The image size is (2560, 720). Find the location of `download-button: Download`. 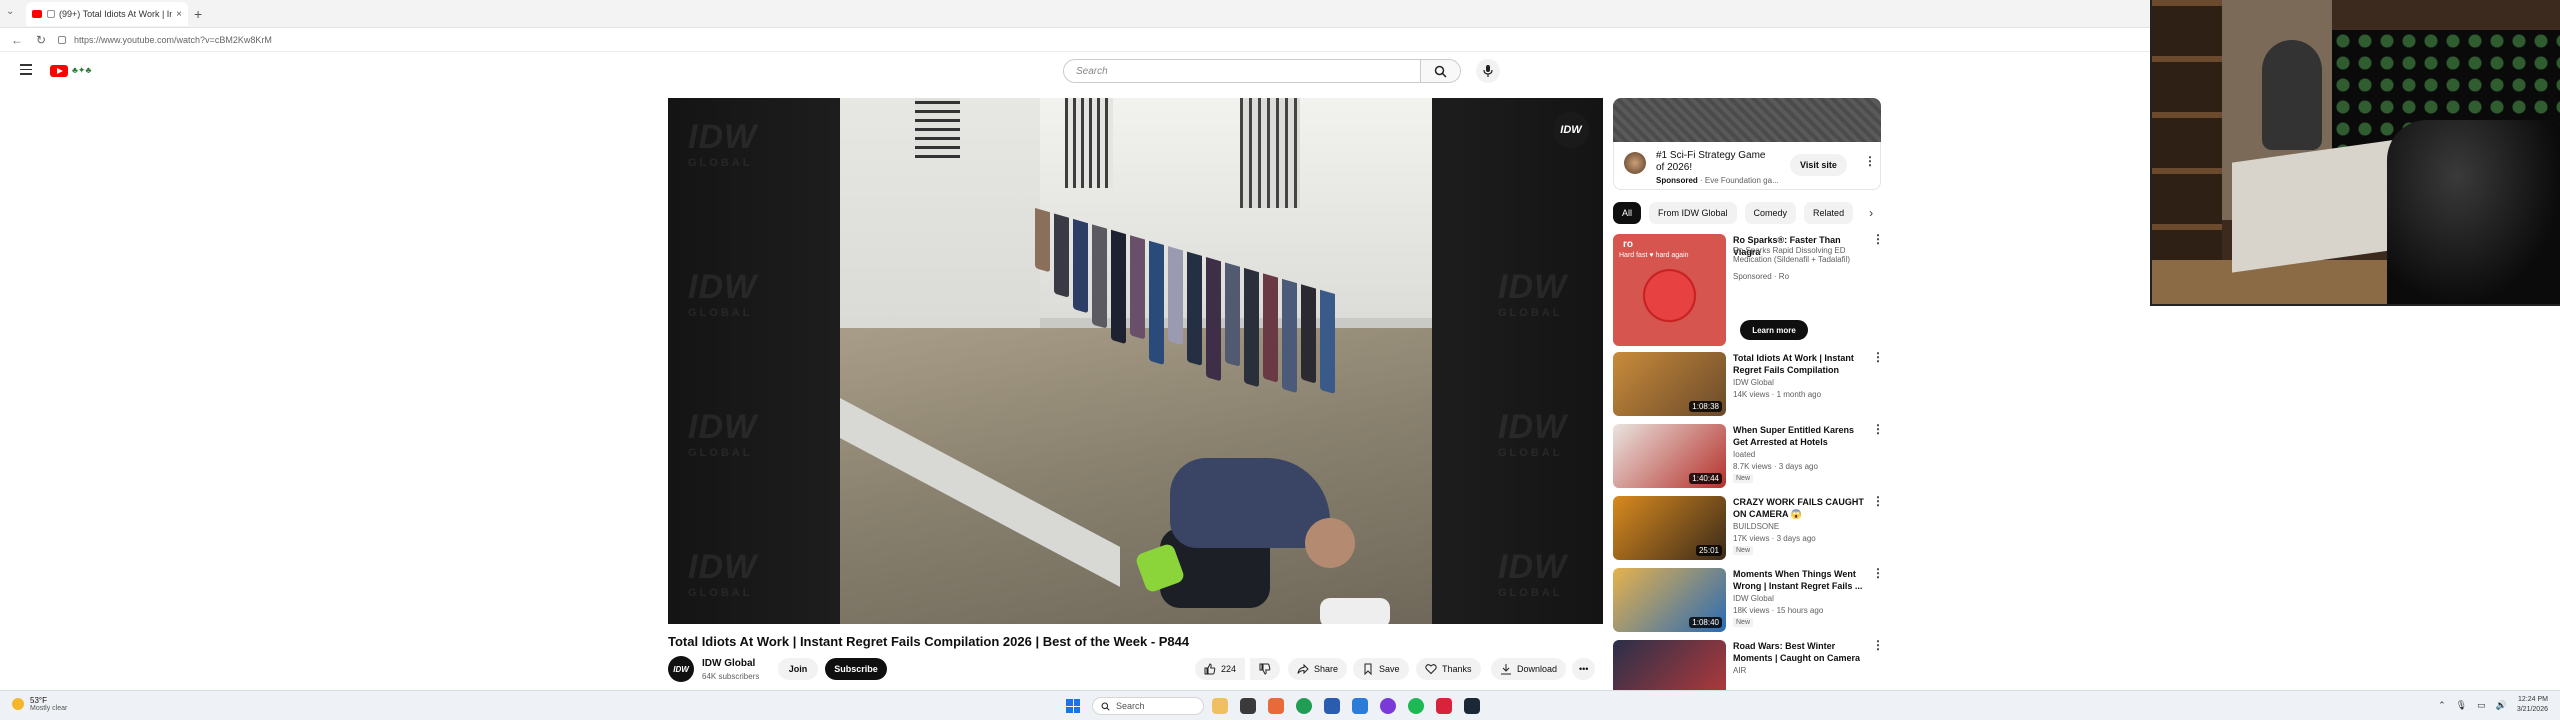

download-button: Download is located at coordinates (1529, 669).